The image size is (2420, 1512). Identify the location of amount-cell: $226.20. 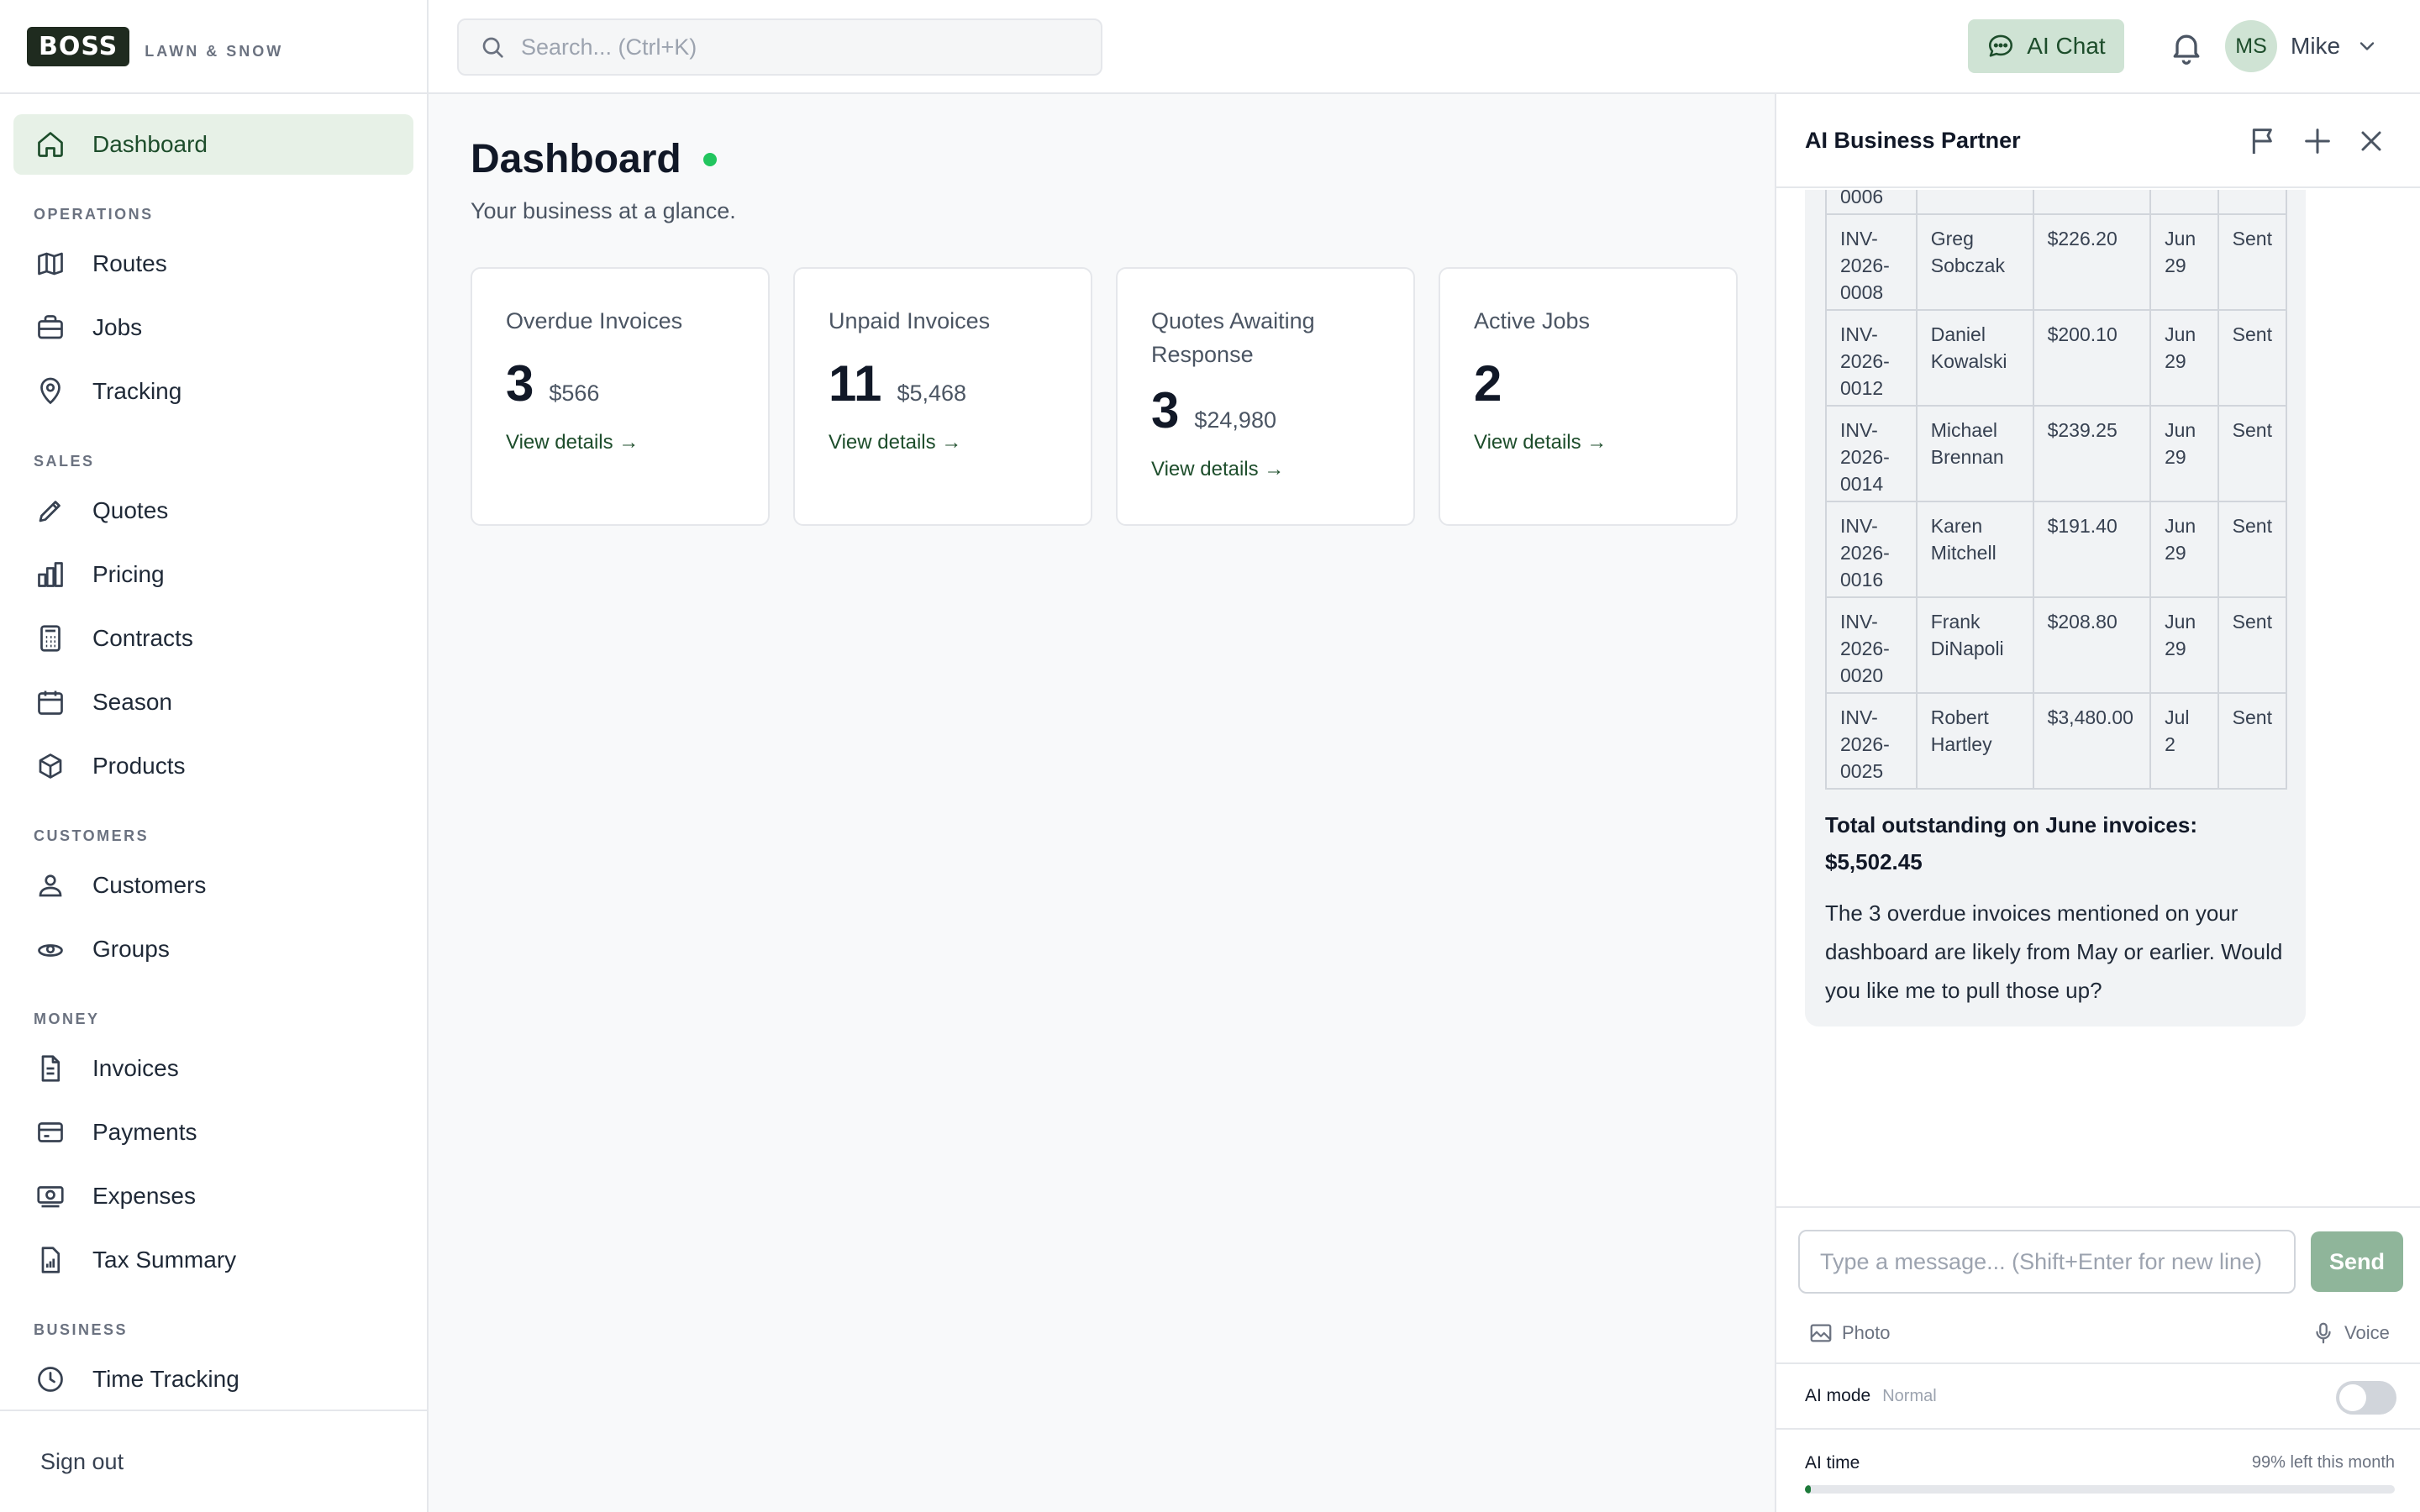
(2092, 262).